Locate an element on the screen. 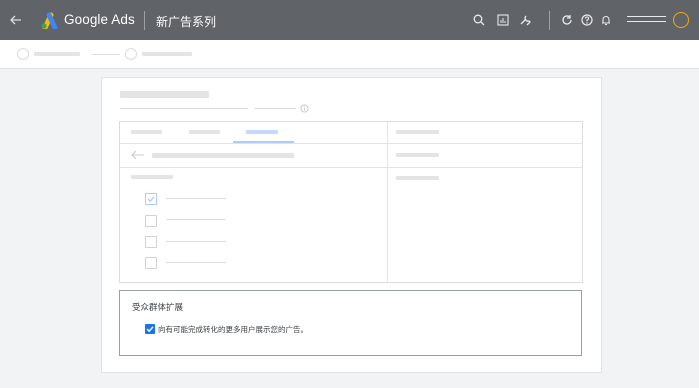 This screenshot has width=699, height=388. selected-item-placeholder is located at coordinates (417, 178).